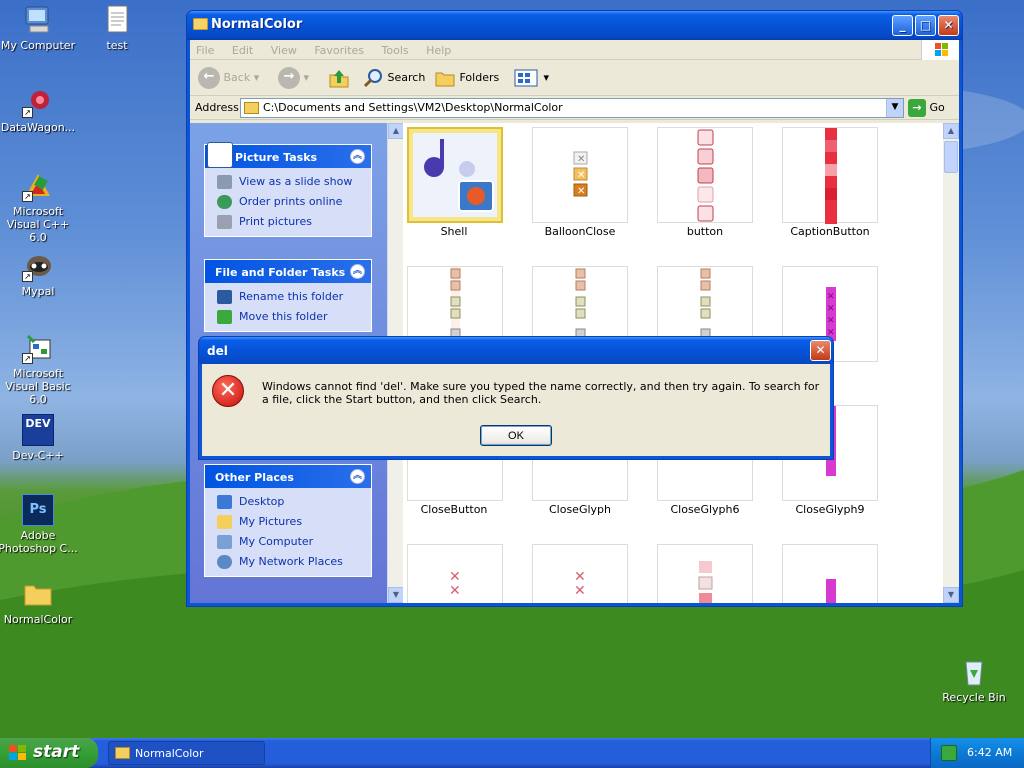 This screenshot has height=768, width=1024. I want to click on desktop-icon-visual-basic: ↗ Microsoft Visual Basic 6.0, so click(39, 369).